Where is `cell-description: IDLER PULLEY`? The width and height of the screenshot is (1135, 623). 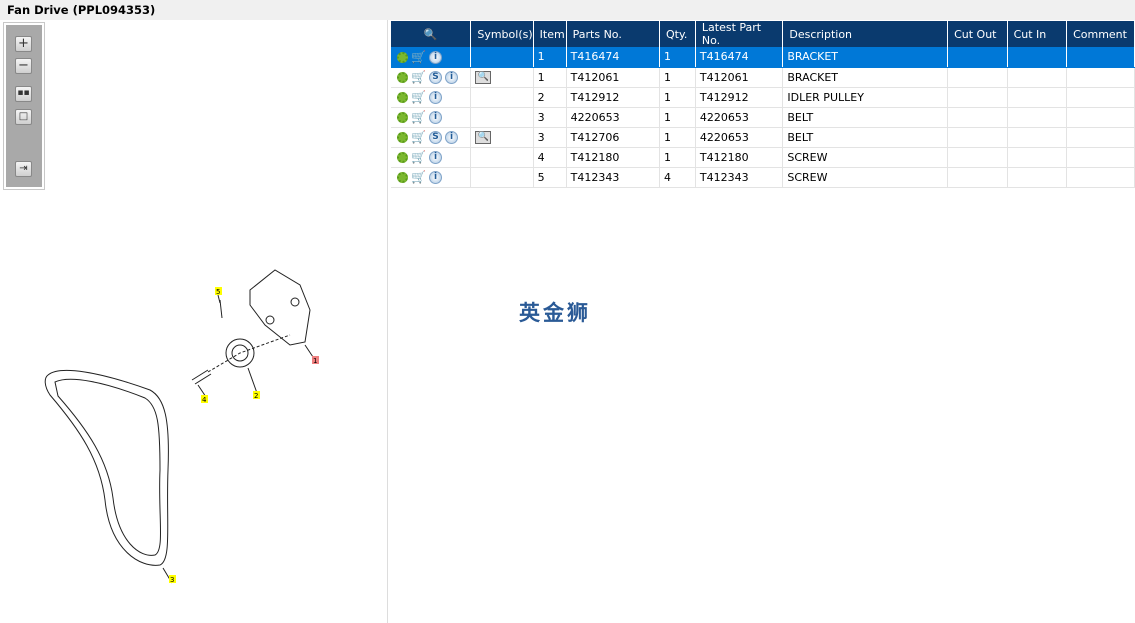
cell-description: IDLER PULLEY is located at coordinates (865, 97).